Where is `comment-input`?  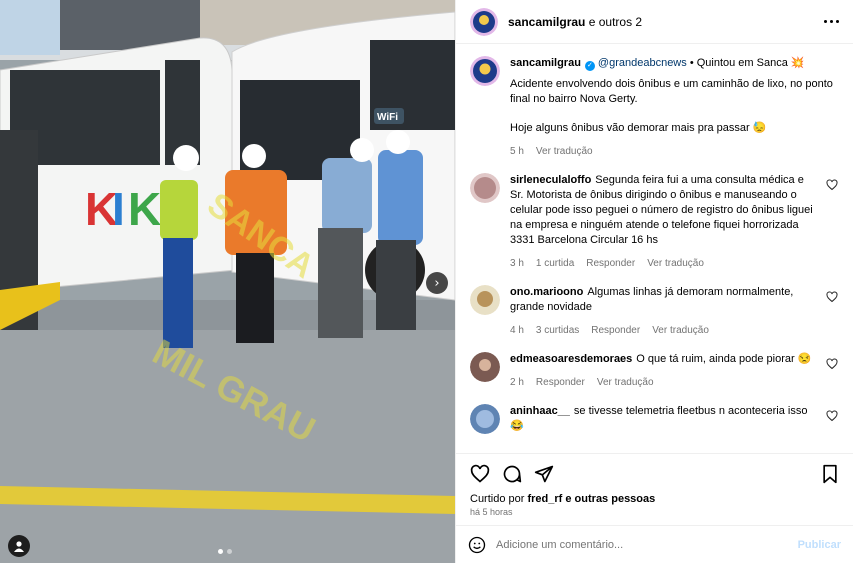 comment-input is located at coordinates (642, 544).